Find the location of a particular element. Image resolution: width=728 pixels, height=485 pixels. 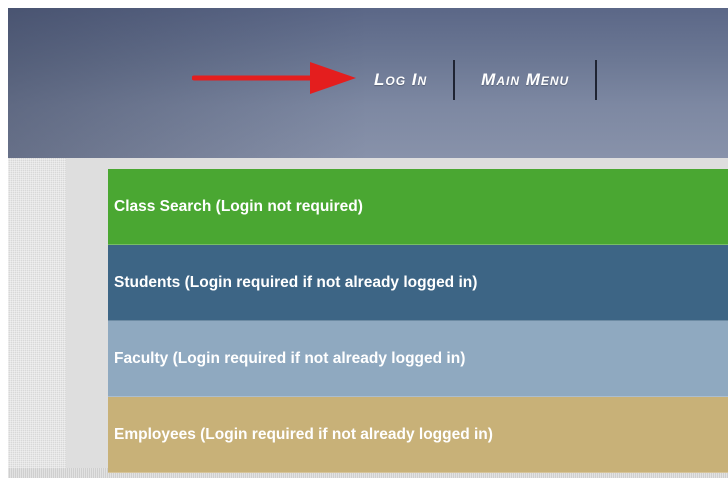

menu-item-class-search: Class Search (Login not required) is located at coordinates (418, 207).